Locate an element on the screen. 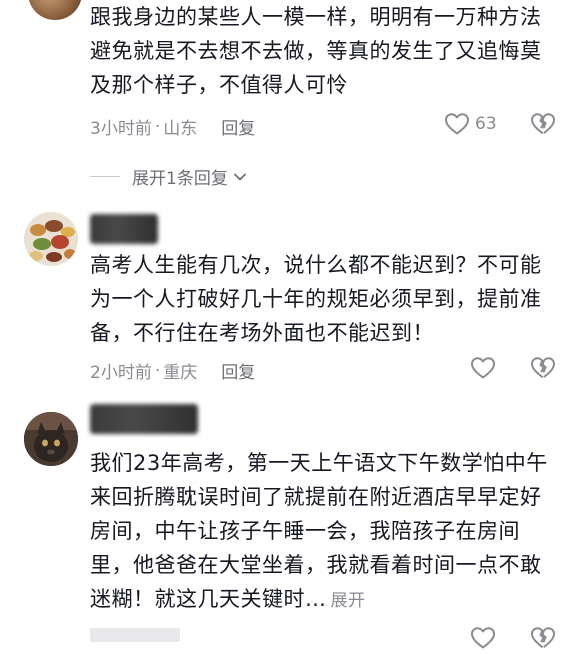 This screenshot has width=580, height=654. comment-line: 我们23年高考，第一天上午语文下午数学怕中午 is located at coordinates (319, 463).